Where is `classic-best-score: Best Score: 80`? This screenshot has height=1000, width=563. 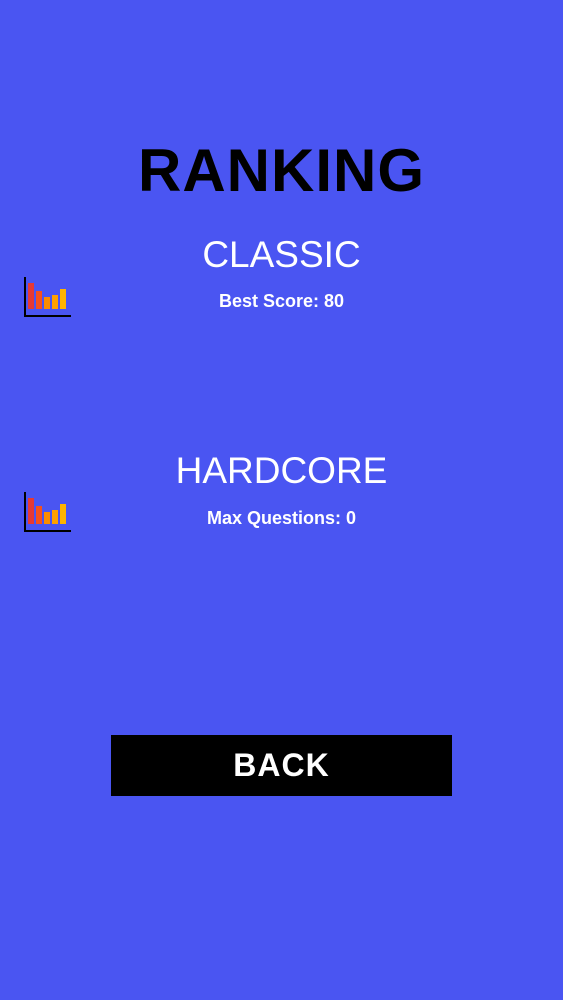 classic-best-score: Best Score: 80 is located at coordinates (281, 301).